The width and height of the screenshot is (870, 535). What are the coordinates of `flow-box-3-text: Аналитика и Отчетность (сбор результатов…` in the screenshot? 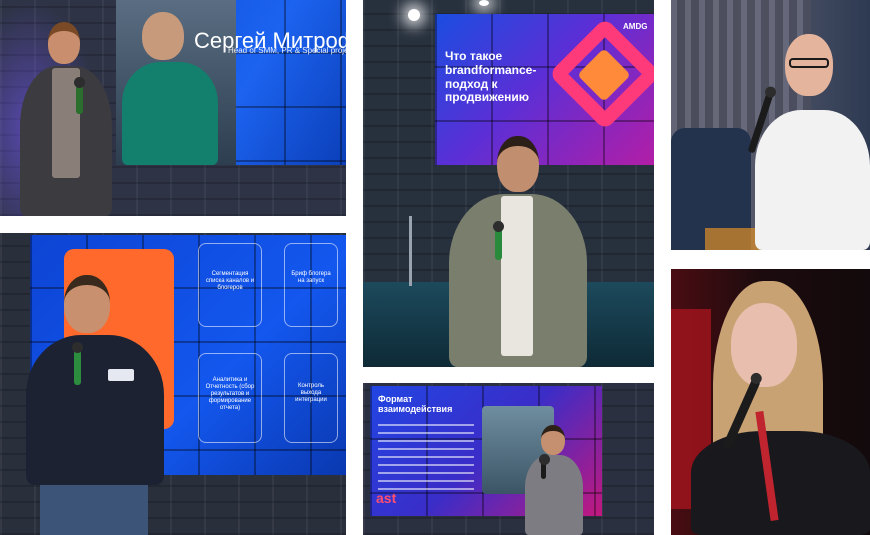 It's located at (230, 394).